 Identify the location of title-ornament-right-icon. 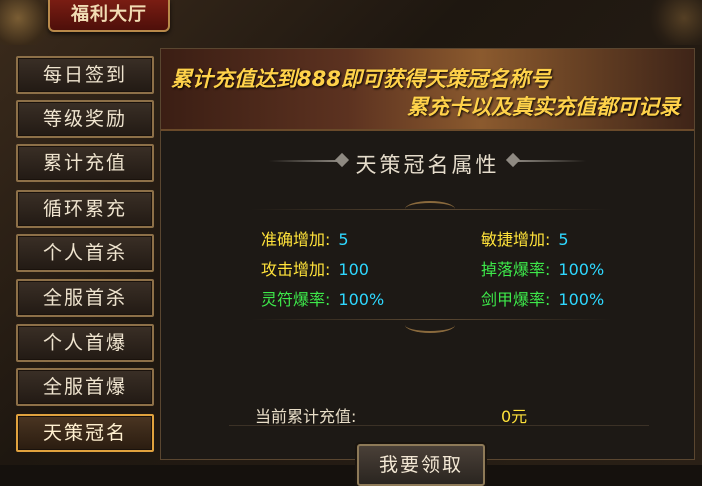
(550, 161).